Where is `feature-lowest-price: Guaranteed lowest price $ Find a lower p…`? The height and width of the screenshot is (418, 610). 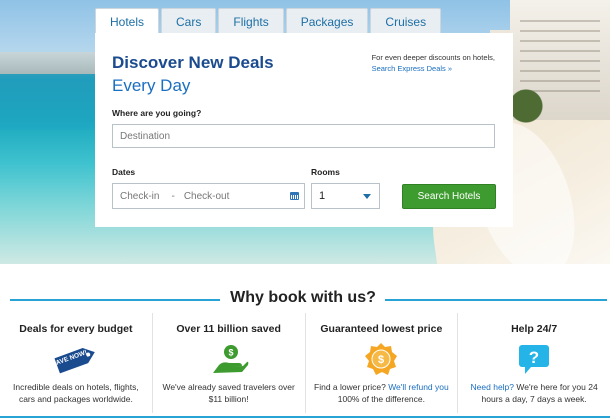
feature-lowest-price: Guaranteed lowest price $ Find a lower p… is located at coordinates (382, 363).